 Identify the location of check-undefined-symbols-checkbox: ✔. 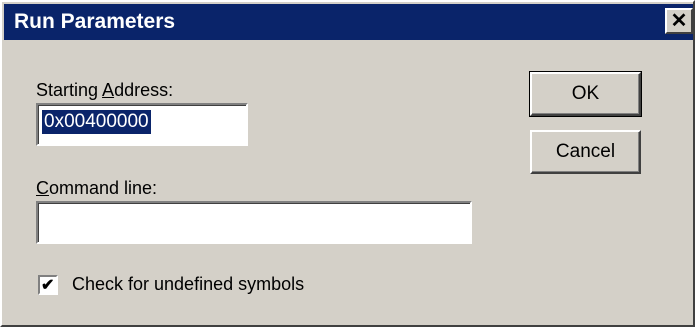
(48, 285).